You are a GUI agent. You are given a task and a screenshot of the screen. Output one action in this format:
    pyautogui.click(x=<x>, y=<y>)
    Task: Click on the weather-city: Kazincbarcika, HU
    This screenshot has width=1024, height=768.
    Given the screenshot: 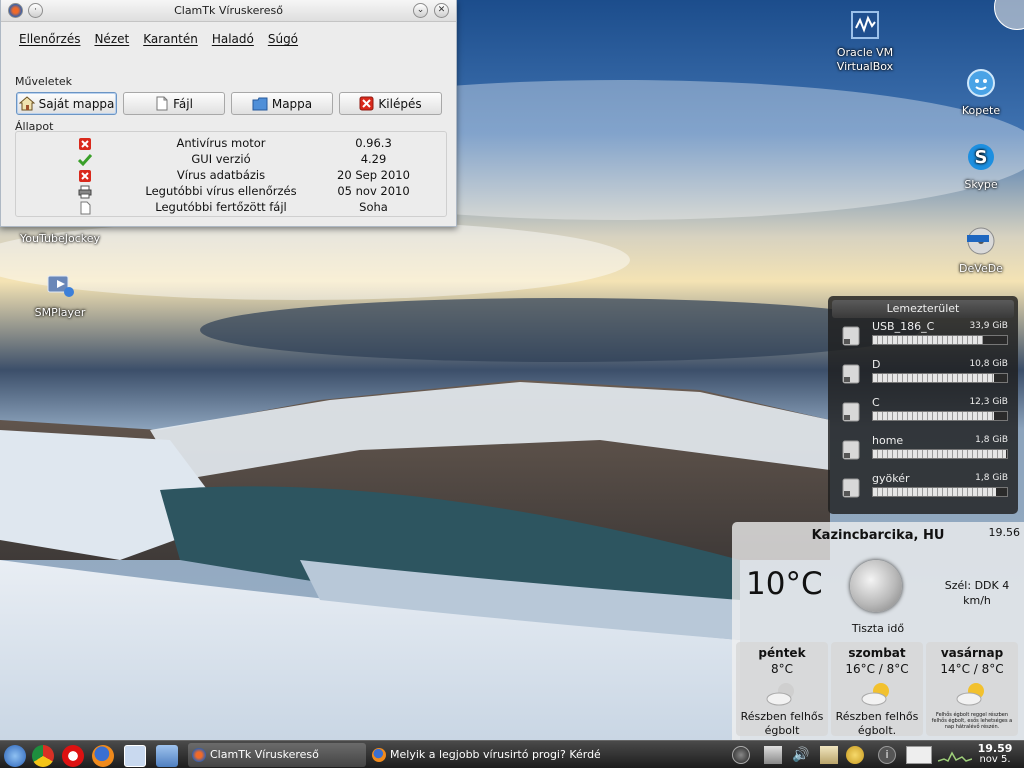 What is the action you would take?
    pyautogui.click(x=878, y=535)
    